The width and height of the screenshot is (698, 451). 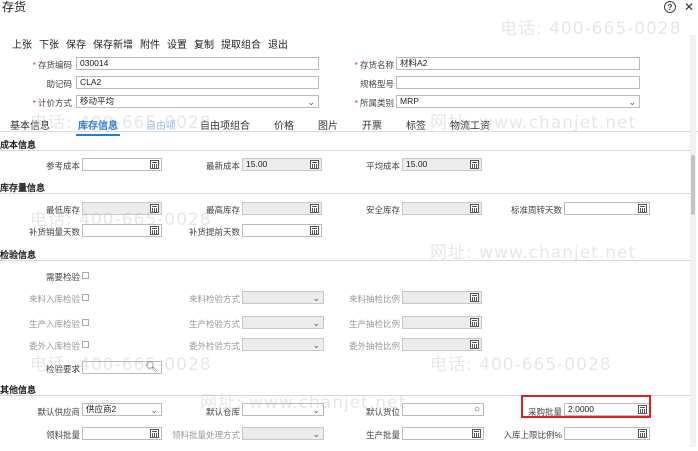 What do you see at coordinates (477, 409) in the screenshot?
I see `search-icon: ○` at bounding box center [477, 409].